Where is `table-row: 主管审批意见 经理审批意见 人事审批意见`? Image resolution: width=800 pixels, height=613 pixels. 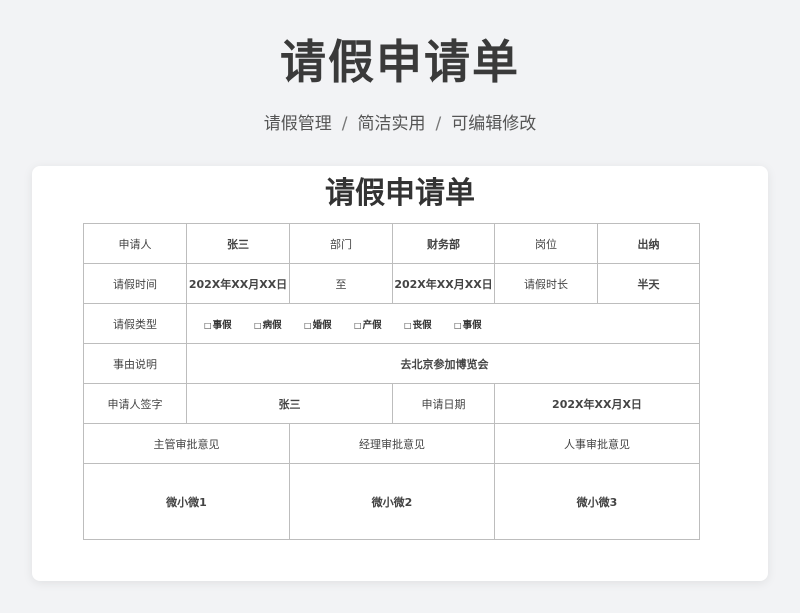
table-row: 主管审批意见 经理审批意见 人事审批意见 is located at coordinates (391, 443).